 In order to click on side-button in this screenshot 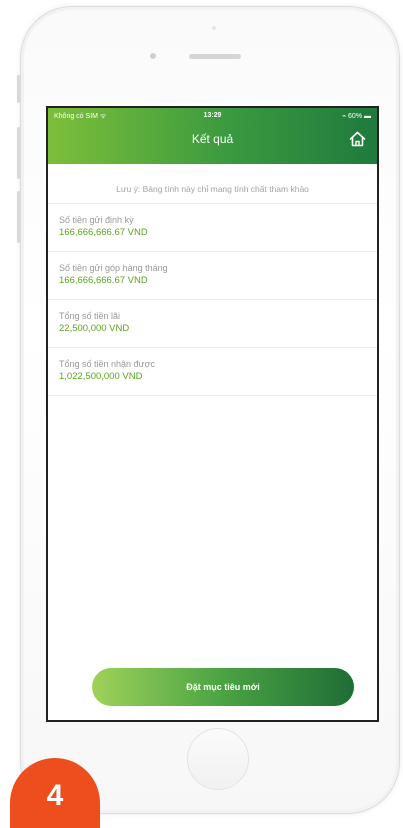, I will do `click(18, 89)`.